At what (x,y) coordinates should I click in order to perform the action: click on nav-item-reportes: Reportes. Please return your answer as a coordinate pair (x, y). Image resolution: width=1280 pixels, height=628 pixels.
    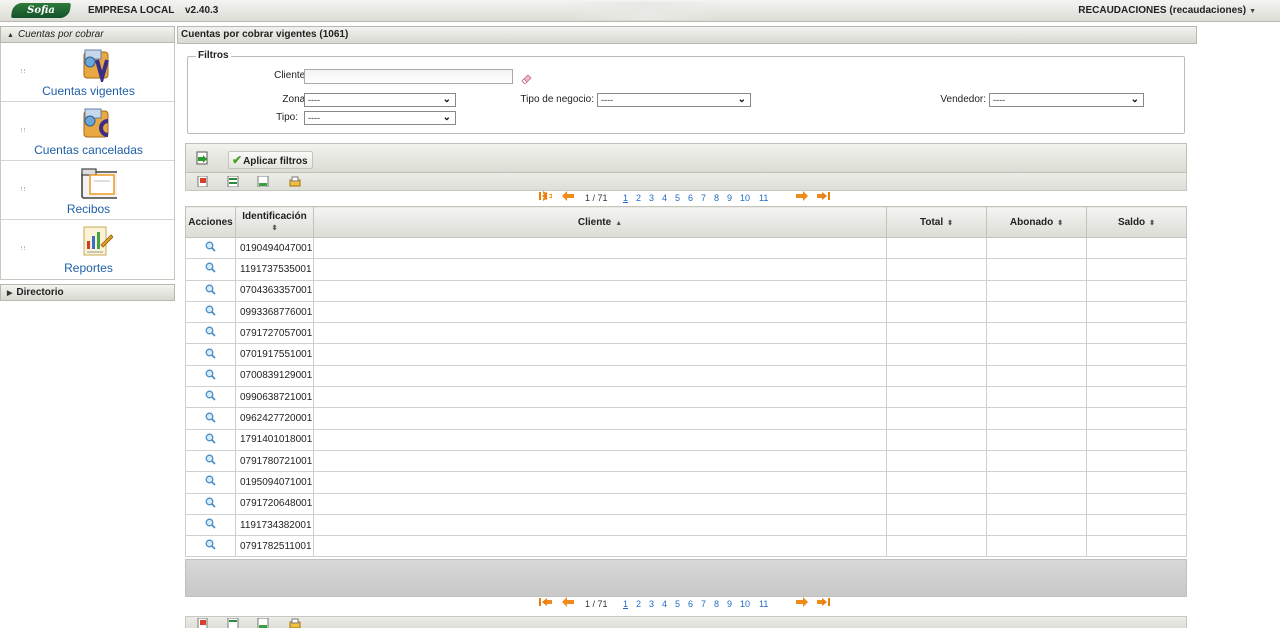
    Looking at the image, I should click on (87, 249).